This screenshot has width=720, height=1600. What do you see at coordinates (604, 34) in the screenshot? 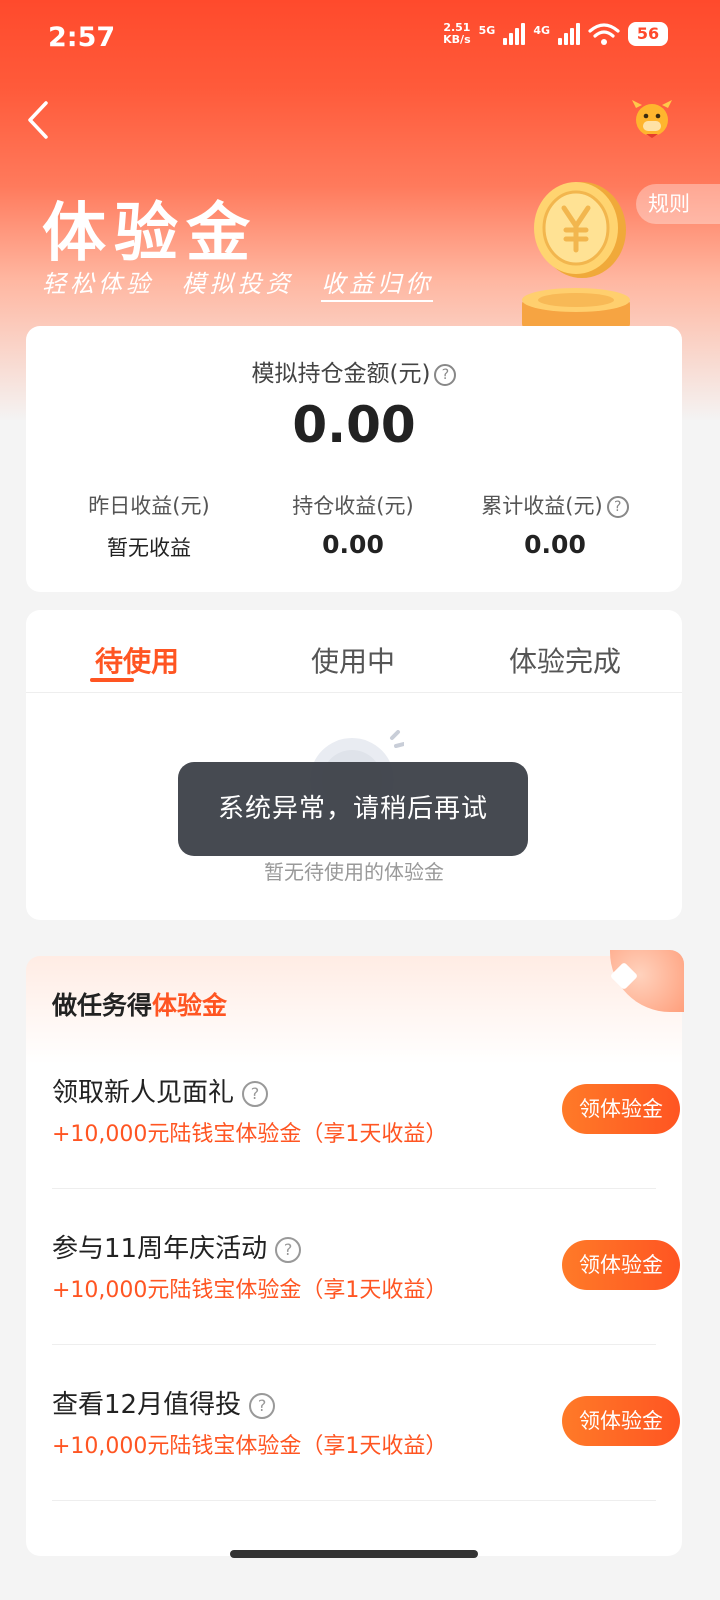
I see `wifi-icon` at bounding box center [604, 34].